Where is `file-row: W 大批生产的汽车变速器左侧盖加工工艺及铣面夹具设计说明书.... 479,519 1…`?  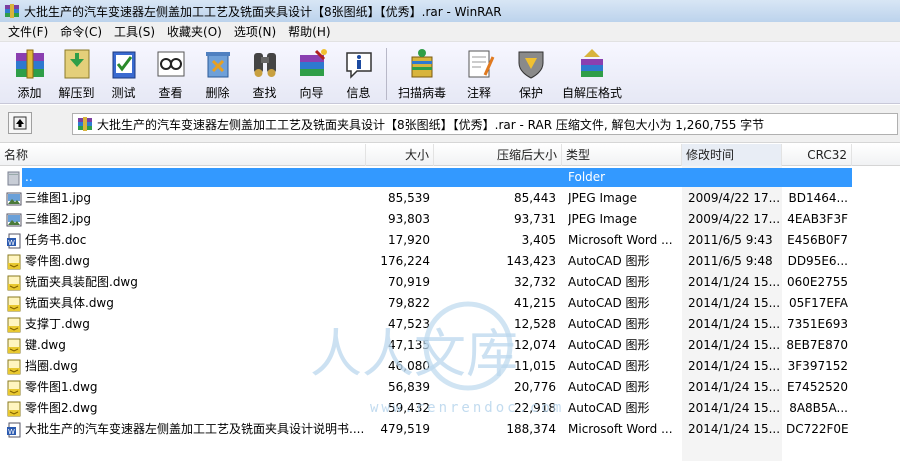 file-row: W 大批生产的汽车变速器左侧盖加工工艺及铣面夹具设计说明书.... 479,519 1… is located at coordinates (450, 429).